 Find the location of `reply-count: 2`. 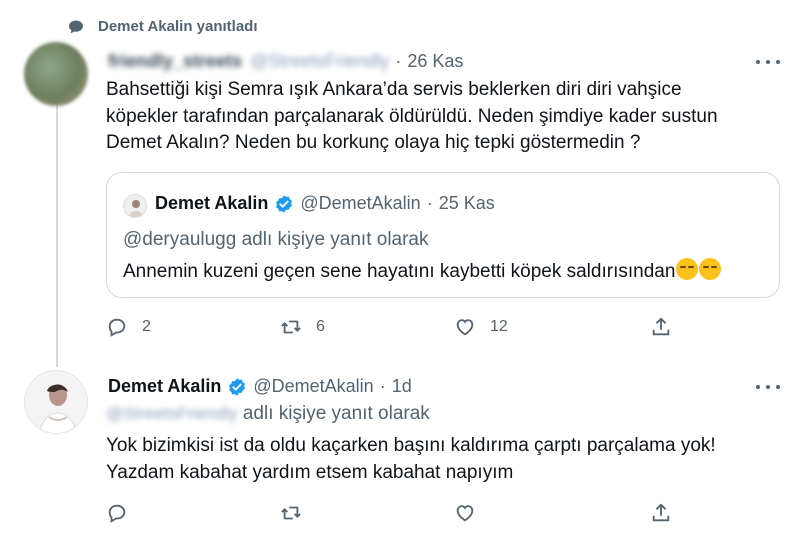

reply-count: 2 is located at coordinates (146, 326).